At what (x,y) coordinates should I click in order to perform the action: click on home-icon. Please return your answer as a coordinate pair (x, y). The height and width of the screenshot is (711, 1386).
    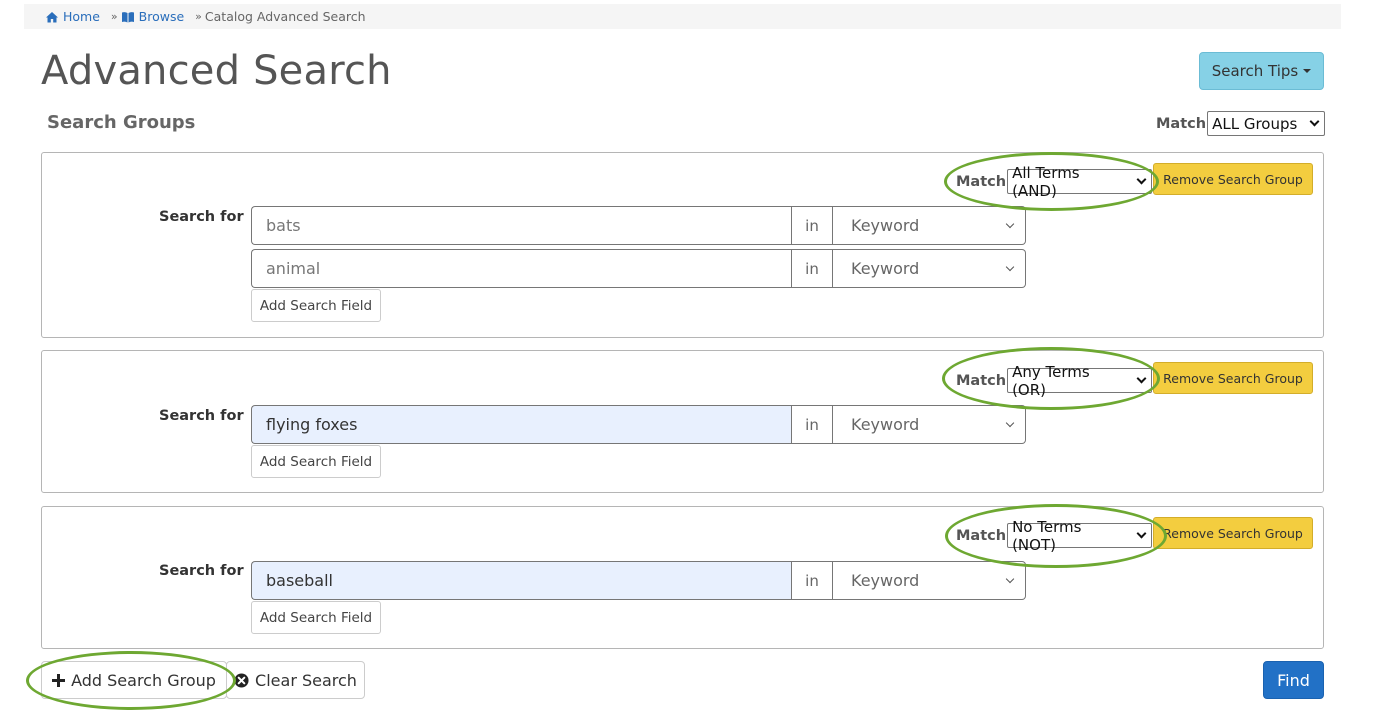
    Looking at the image, I should click on (52, 16).